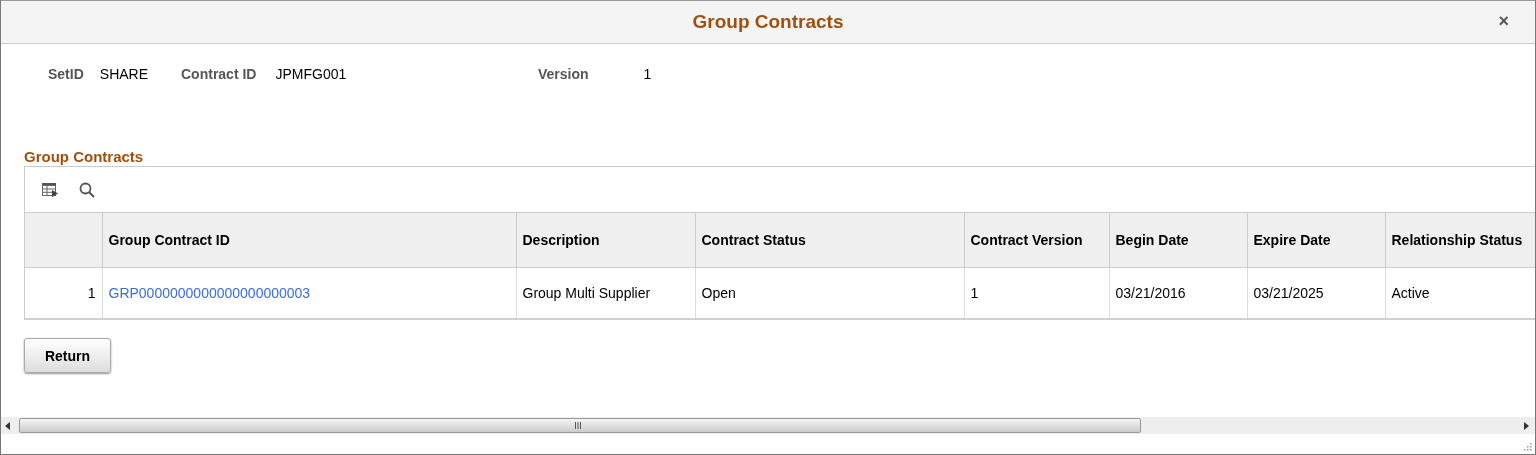  What do you see at coordinates (1460, 240) in the screenshot?
I see `column-header: Relationship Status` at bounding box center [1460, 240].